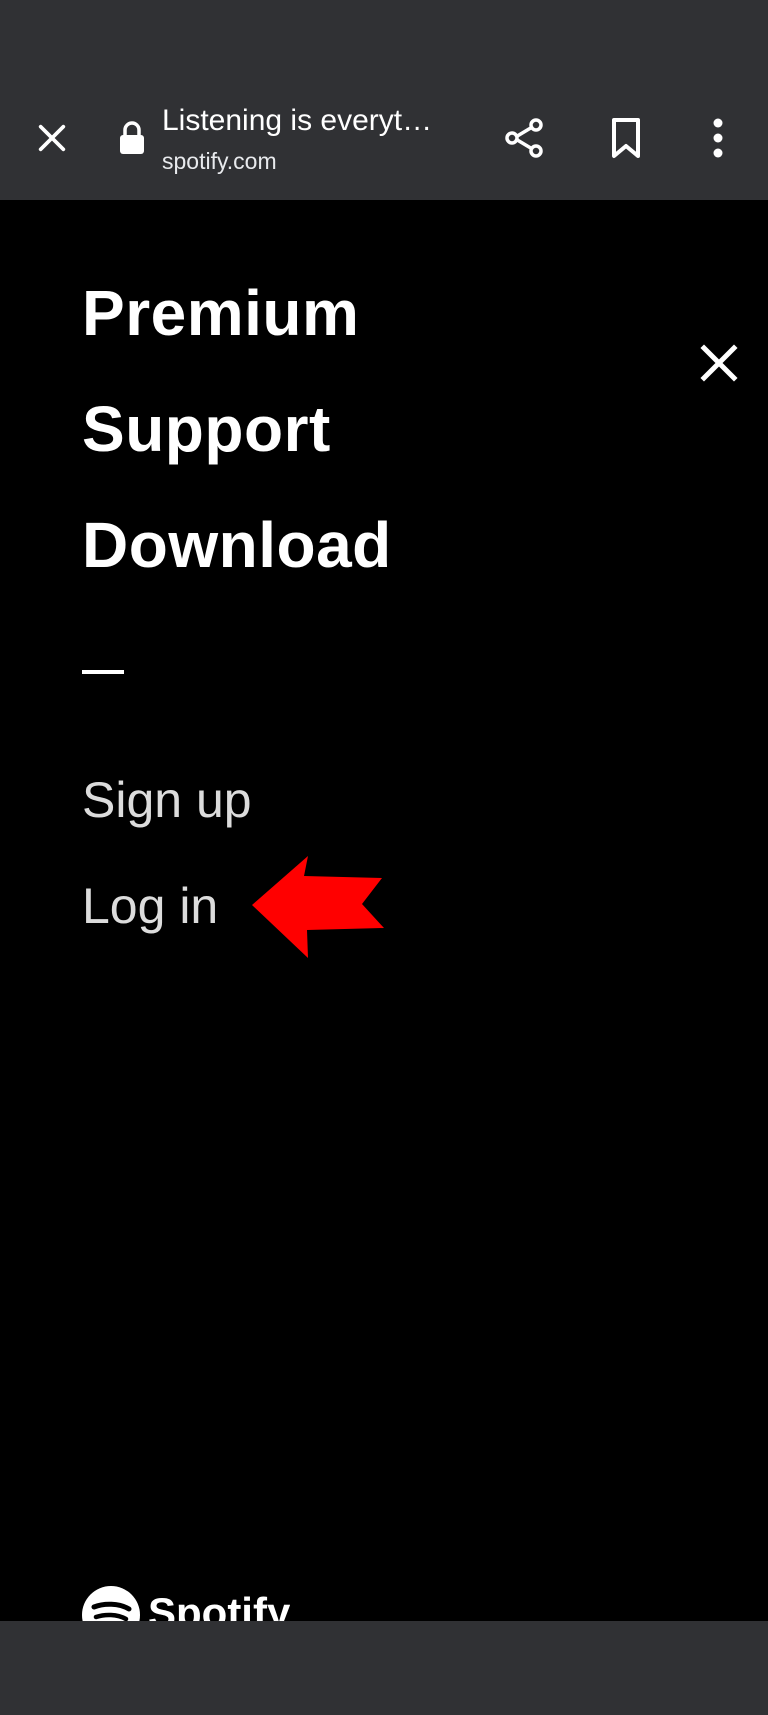 This screenshot has width=768, height=1715. Describe the element at coordinates (384, 140) in the screenshot. I see `browser-toolbar: Listening is everyt… spotify.com` at that location.